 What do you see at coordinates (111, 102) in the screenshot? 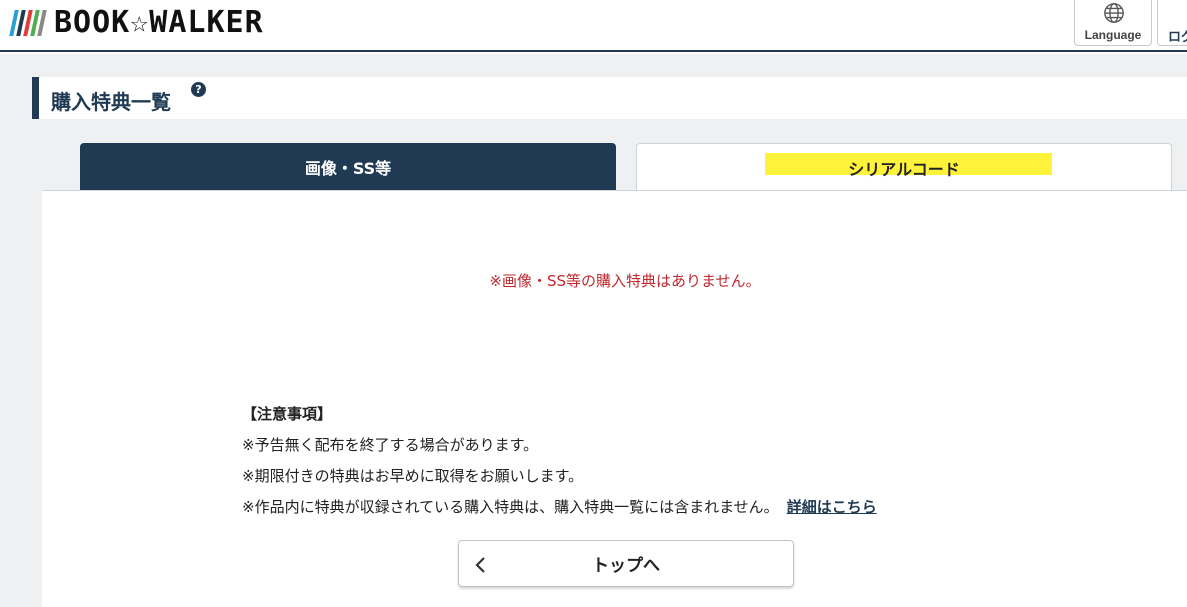
I see `page-title: 購入特典一覧` at bounding box center [111, 102].